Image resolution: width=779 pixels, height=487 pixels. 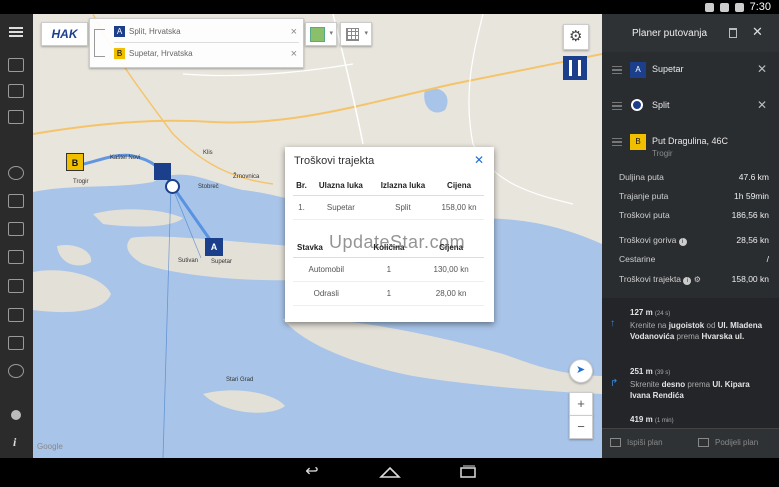 I want to click on panel-title: Planer putovanja, so click(x=670, y=33).